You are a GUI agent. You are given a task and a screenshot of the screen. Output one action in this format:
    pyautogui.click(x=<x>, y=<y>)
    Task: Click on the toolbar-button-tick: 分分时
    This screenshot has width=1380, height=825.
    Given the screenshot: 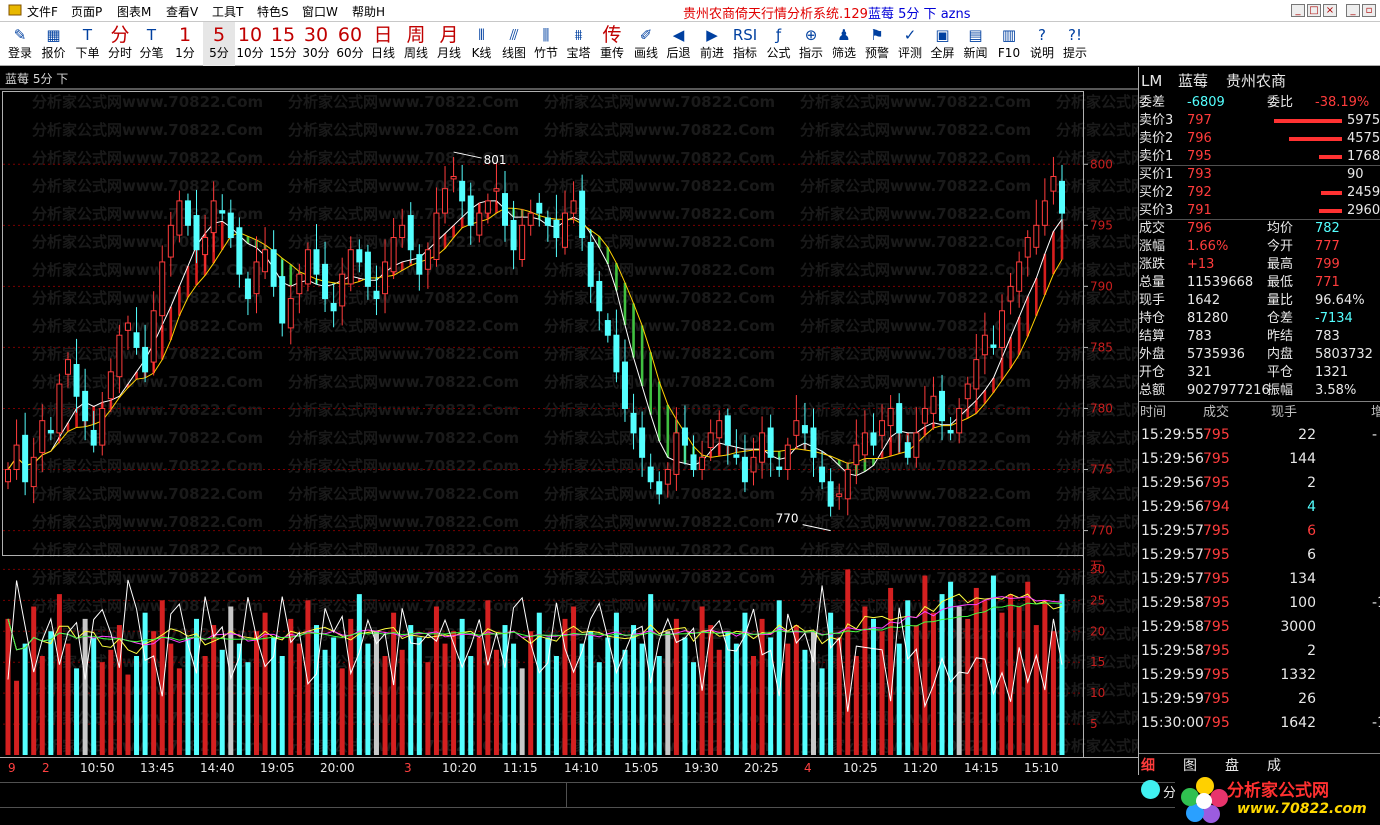 What is the action you would take?
    pyautogui.click(x=120, y=44)
    